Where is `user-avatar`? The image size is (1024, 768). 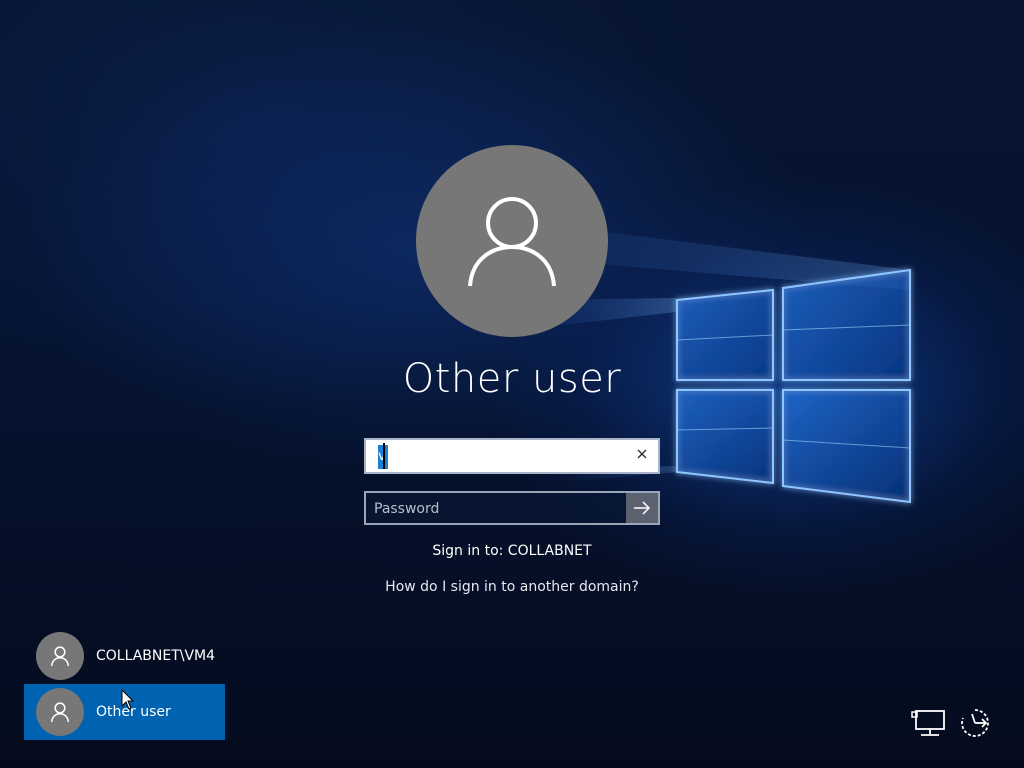 user-avatar is located at coordinates (512, 241).